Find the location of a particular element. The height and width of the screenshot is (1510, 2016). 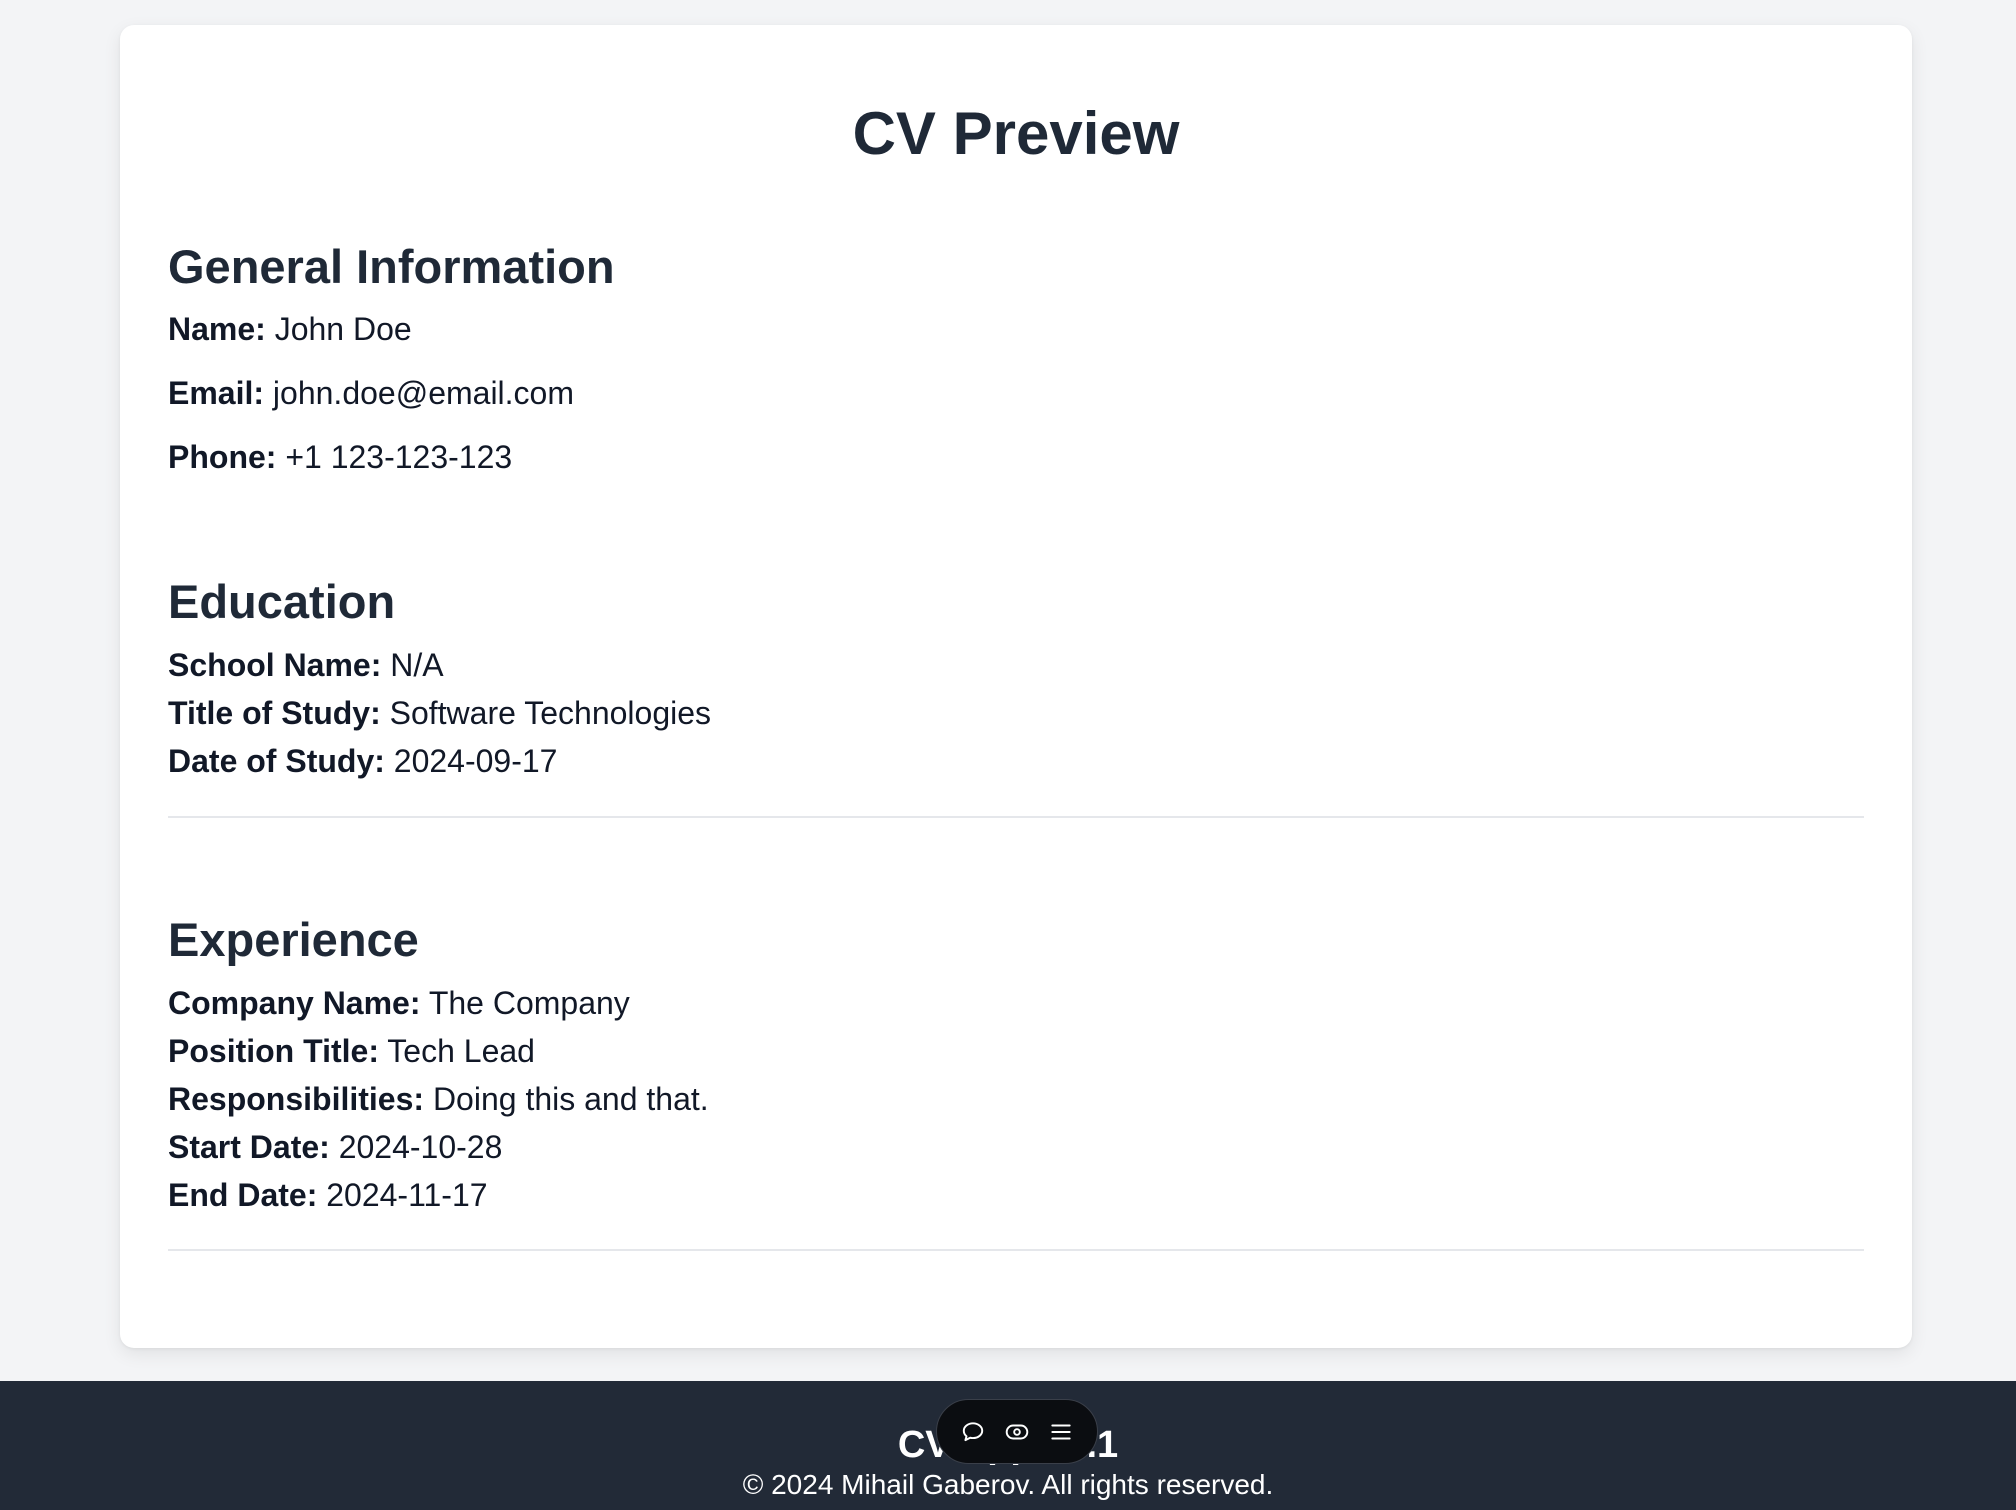

floating-toolbar is located at coordinates (1017, 1431).